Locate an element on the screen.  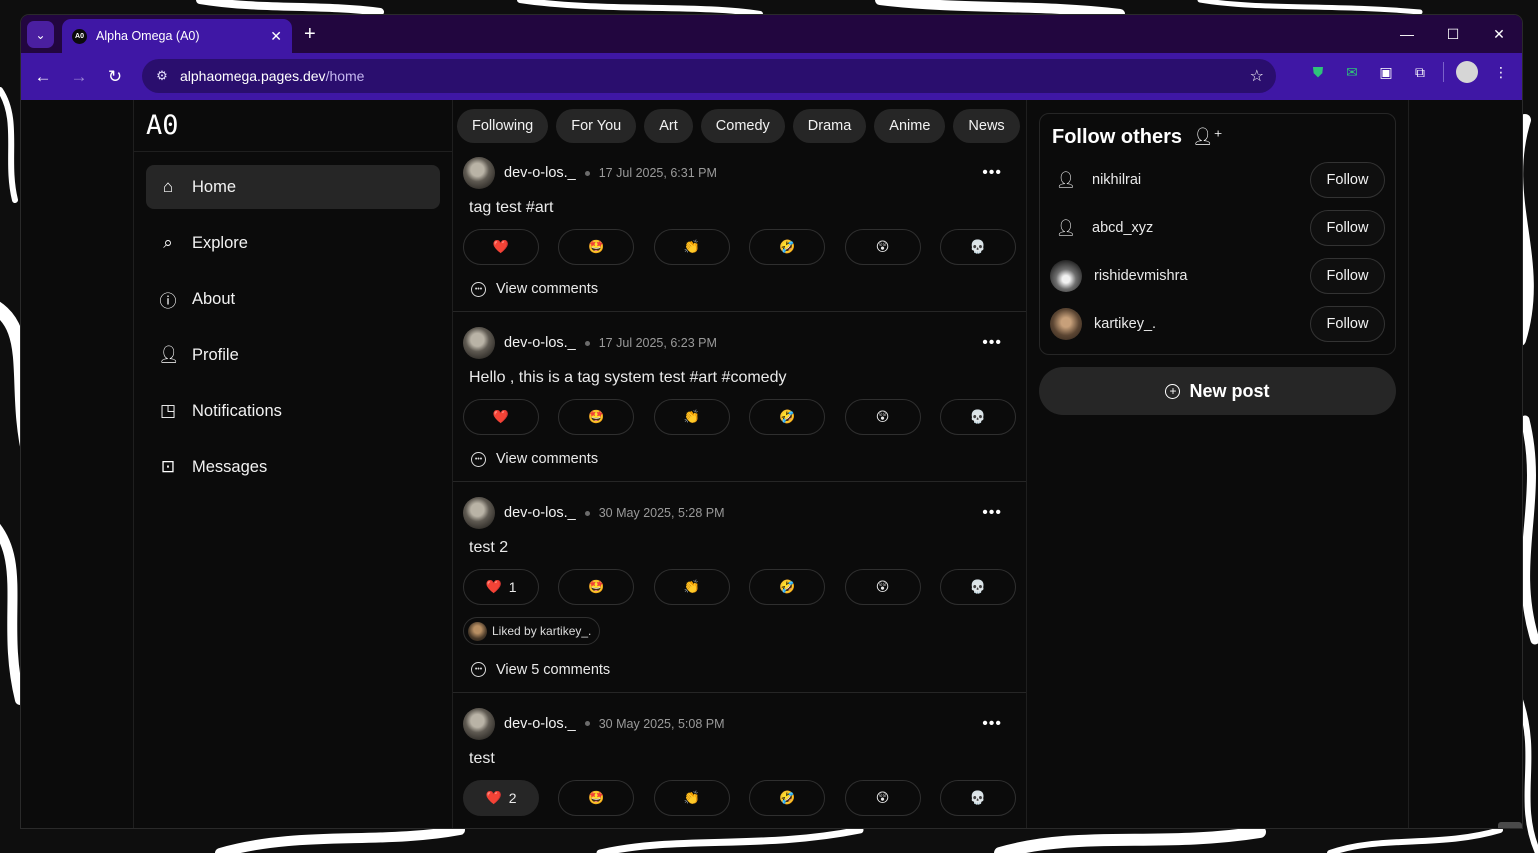
liked-by-badge: Liked by kartikey_. is located at coordinates (532, 631).